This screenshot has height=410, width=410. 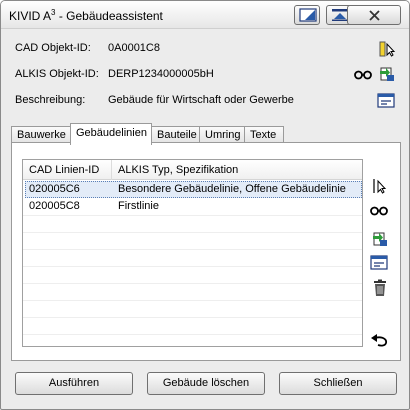 I want to click on select-object-icon, so click(x=387, y=49).